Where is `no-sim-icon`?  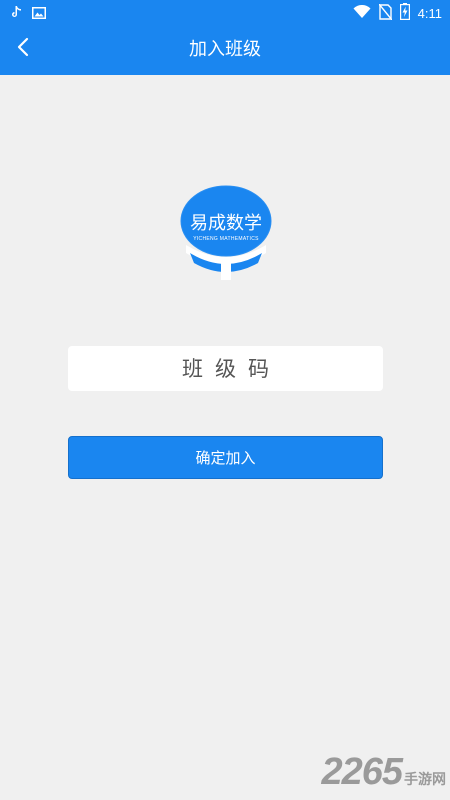
no-sim-icon is located at coordinates (385, 13).